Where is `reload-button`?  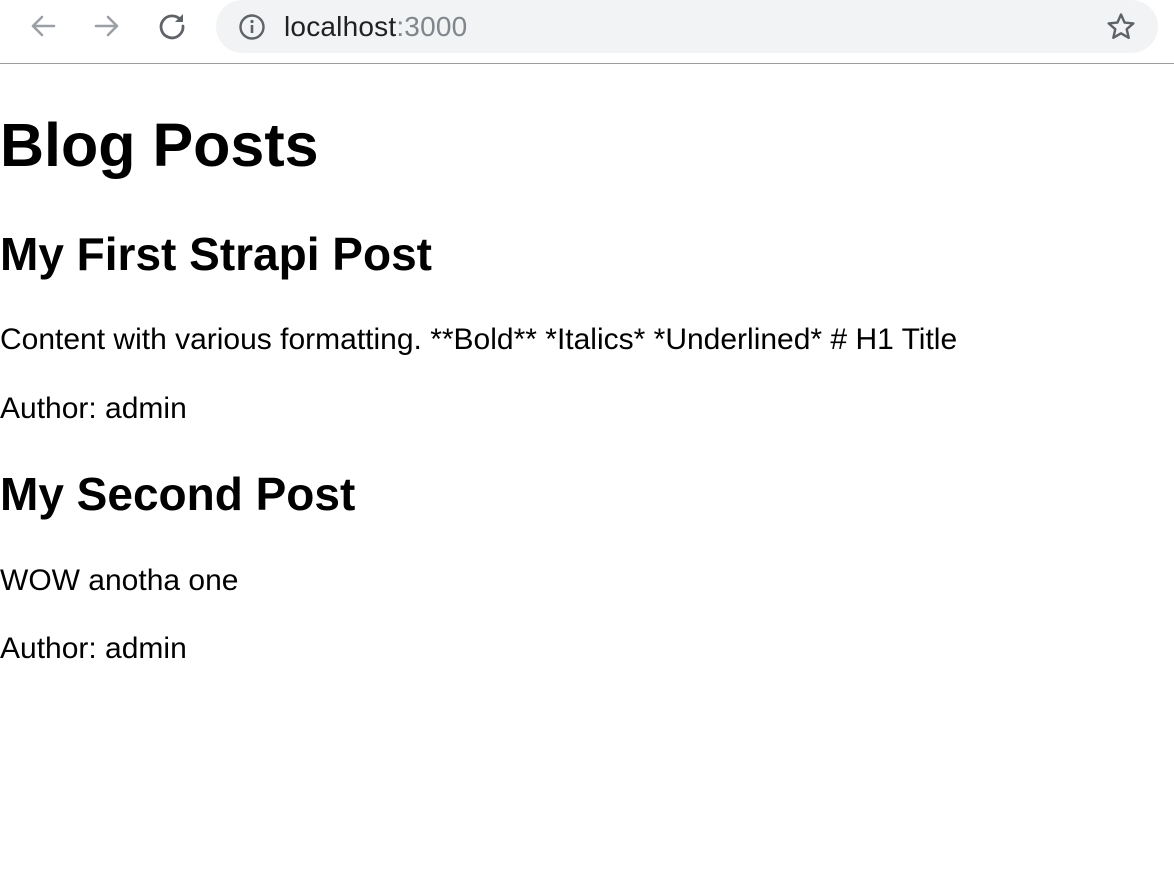
reload-button is located at coordinates (172, 26).